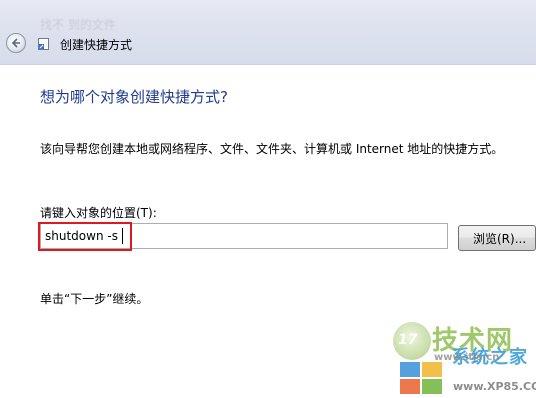 Image resolution: width=536 pixels, height=398 pixels. What do you see at coordinates (94, 299) in the screenshot?
I see `next-hint: 单击“下一步”继续。` at bounding box center [94, 299].